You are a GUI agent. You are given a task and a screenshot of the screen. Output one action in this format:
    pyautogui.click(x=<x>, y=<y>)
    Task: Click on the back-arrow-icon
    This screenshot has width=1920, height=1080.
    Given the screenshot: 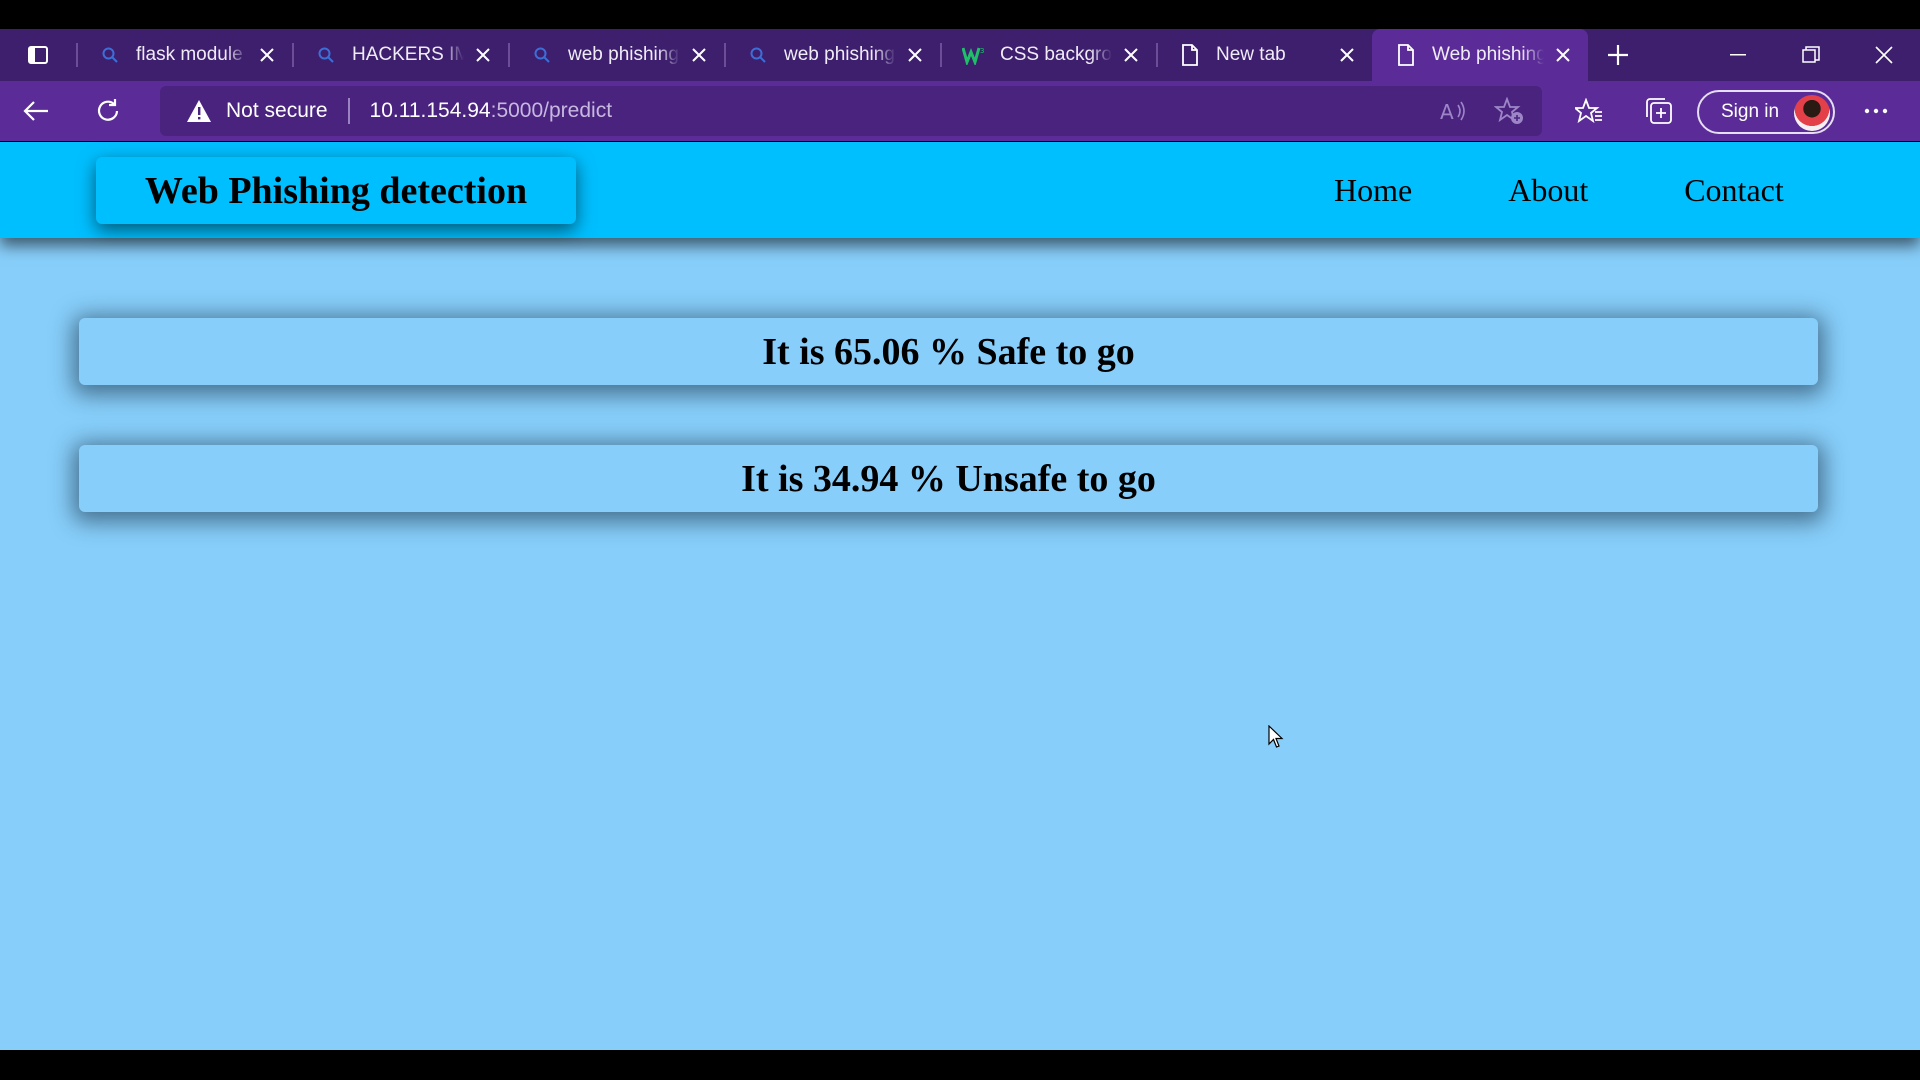 What is the action you would take?
    pyautogui.click(x=35, y=111)
    